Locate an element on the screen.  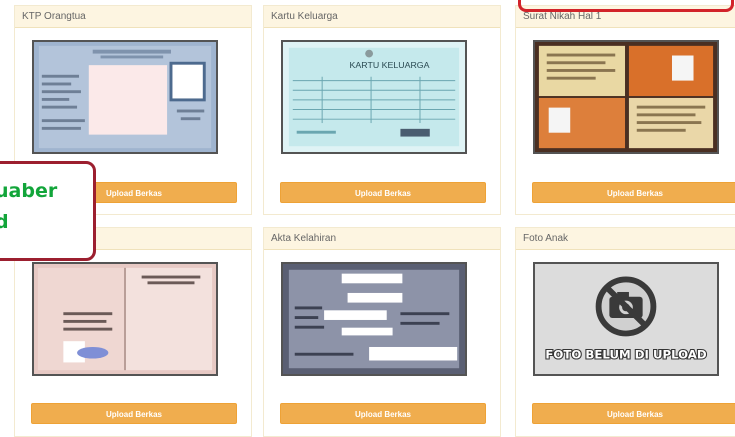
document-thumbnail-foto-anak: FOTO BELUM DI UPLOAD is located at coordinates (626, 319).